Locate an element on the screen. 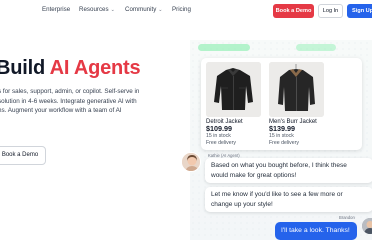 This screenshot has width=372, height=240. hero-title: Build AI Agents is located at coordinates (70, 68).